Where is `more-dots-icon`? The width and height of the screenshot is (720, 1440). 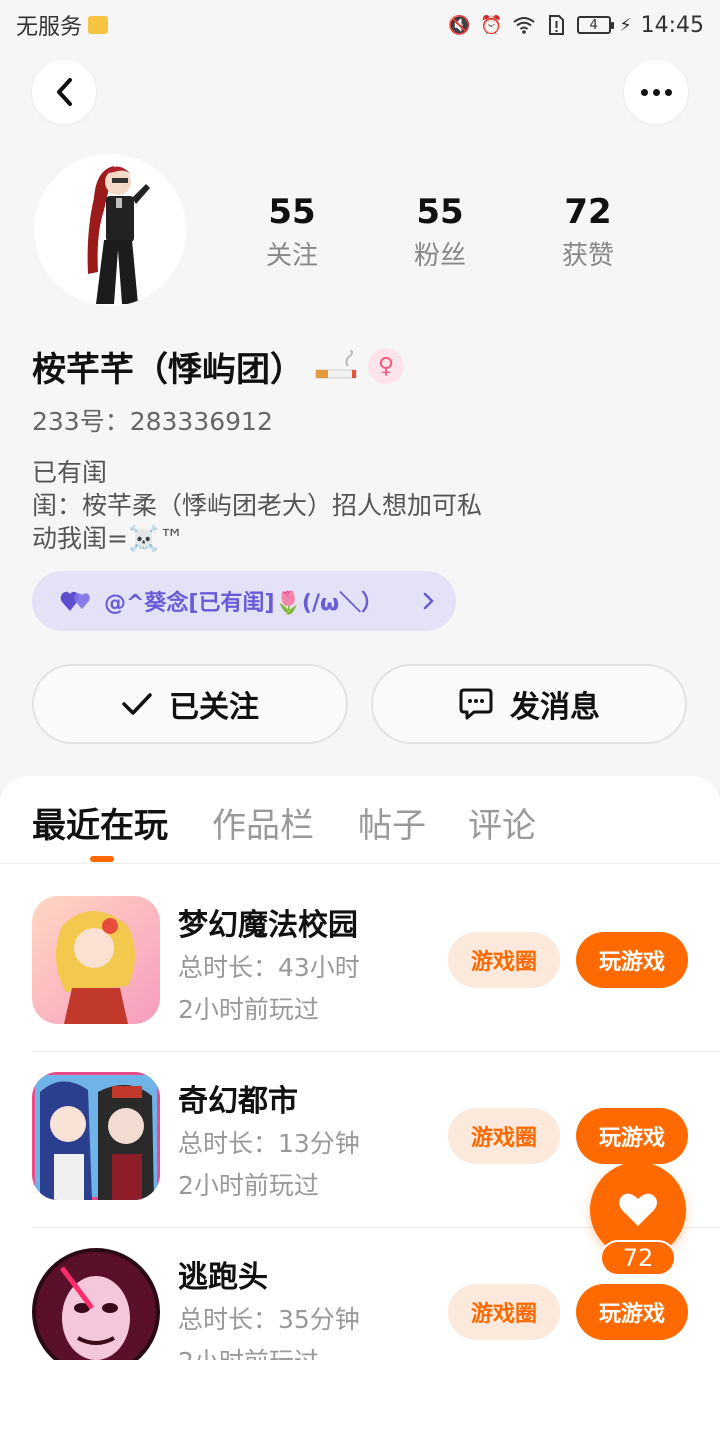 more-dots-icon is located at coordinates (656, 92).